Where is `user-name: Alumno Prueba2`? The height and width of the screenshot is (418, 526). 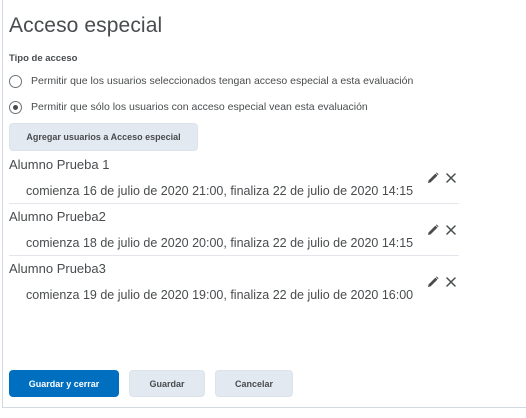
user-name: Alumno Prueba2 is located at coordinates (57, 216).